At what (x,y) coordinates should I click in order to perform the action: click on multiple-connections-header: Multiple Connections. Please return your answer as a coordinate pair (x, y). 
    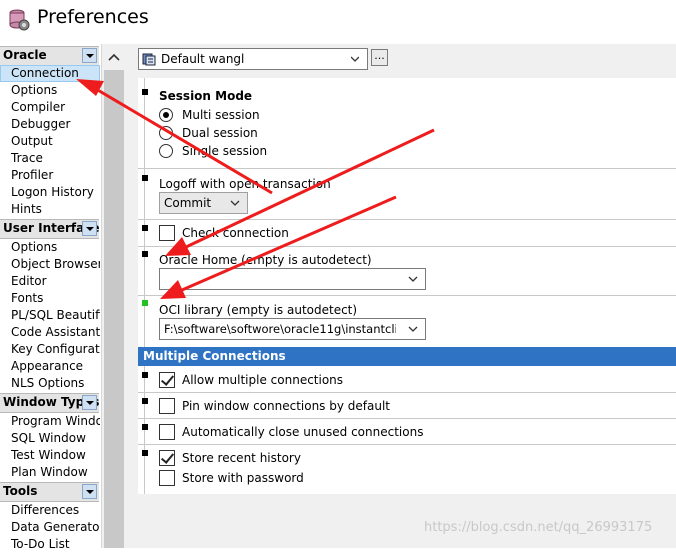
    Looking at the image, I should click on (407, 356).